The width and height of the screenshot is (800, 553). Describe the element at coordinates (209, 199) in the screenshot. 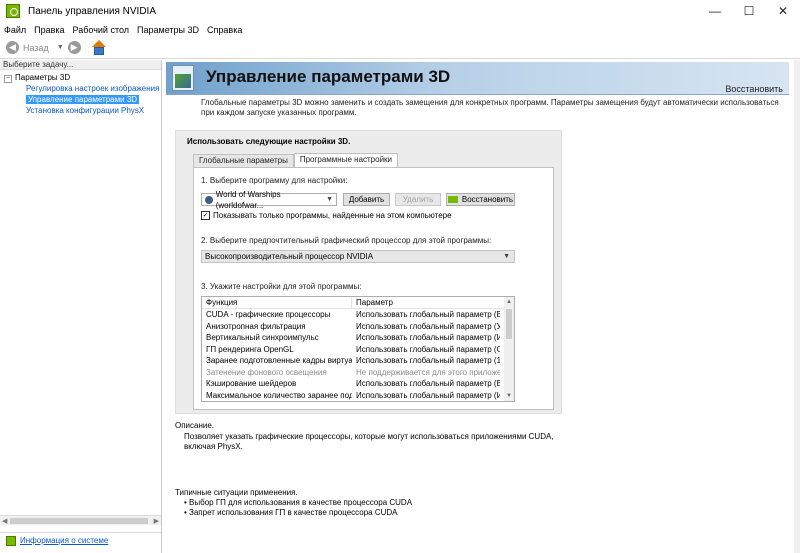

I see `program-icon` at that location.